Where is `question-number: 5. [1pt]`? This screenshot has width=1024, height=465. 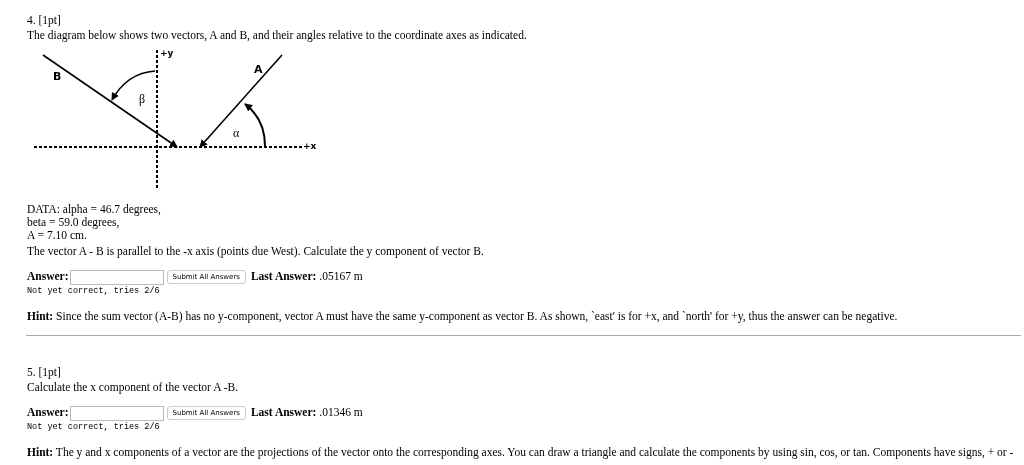 question-number: 5. [1pt] is located at coordinates (44, 372).